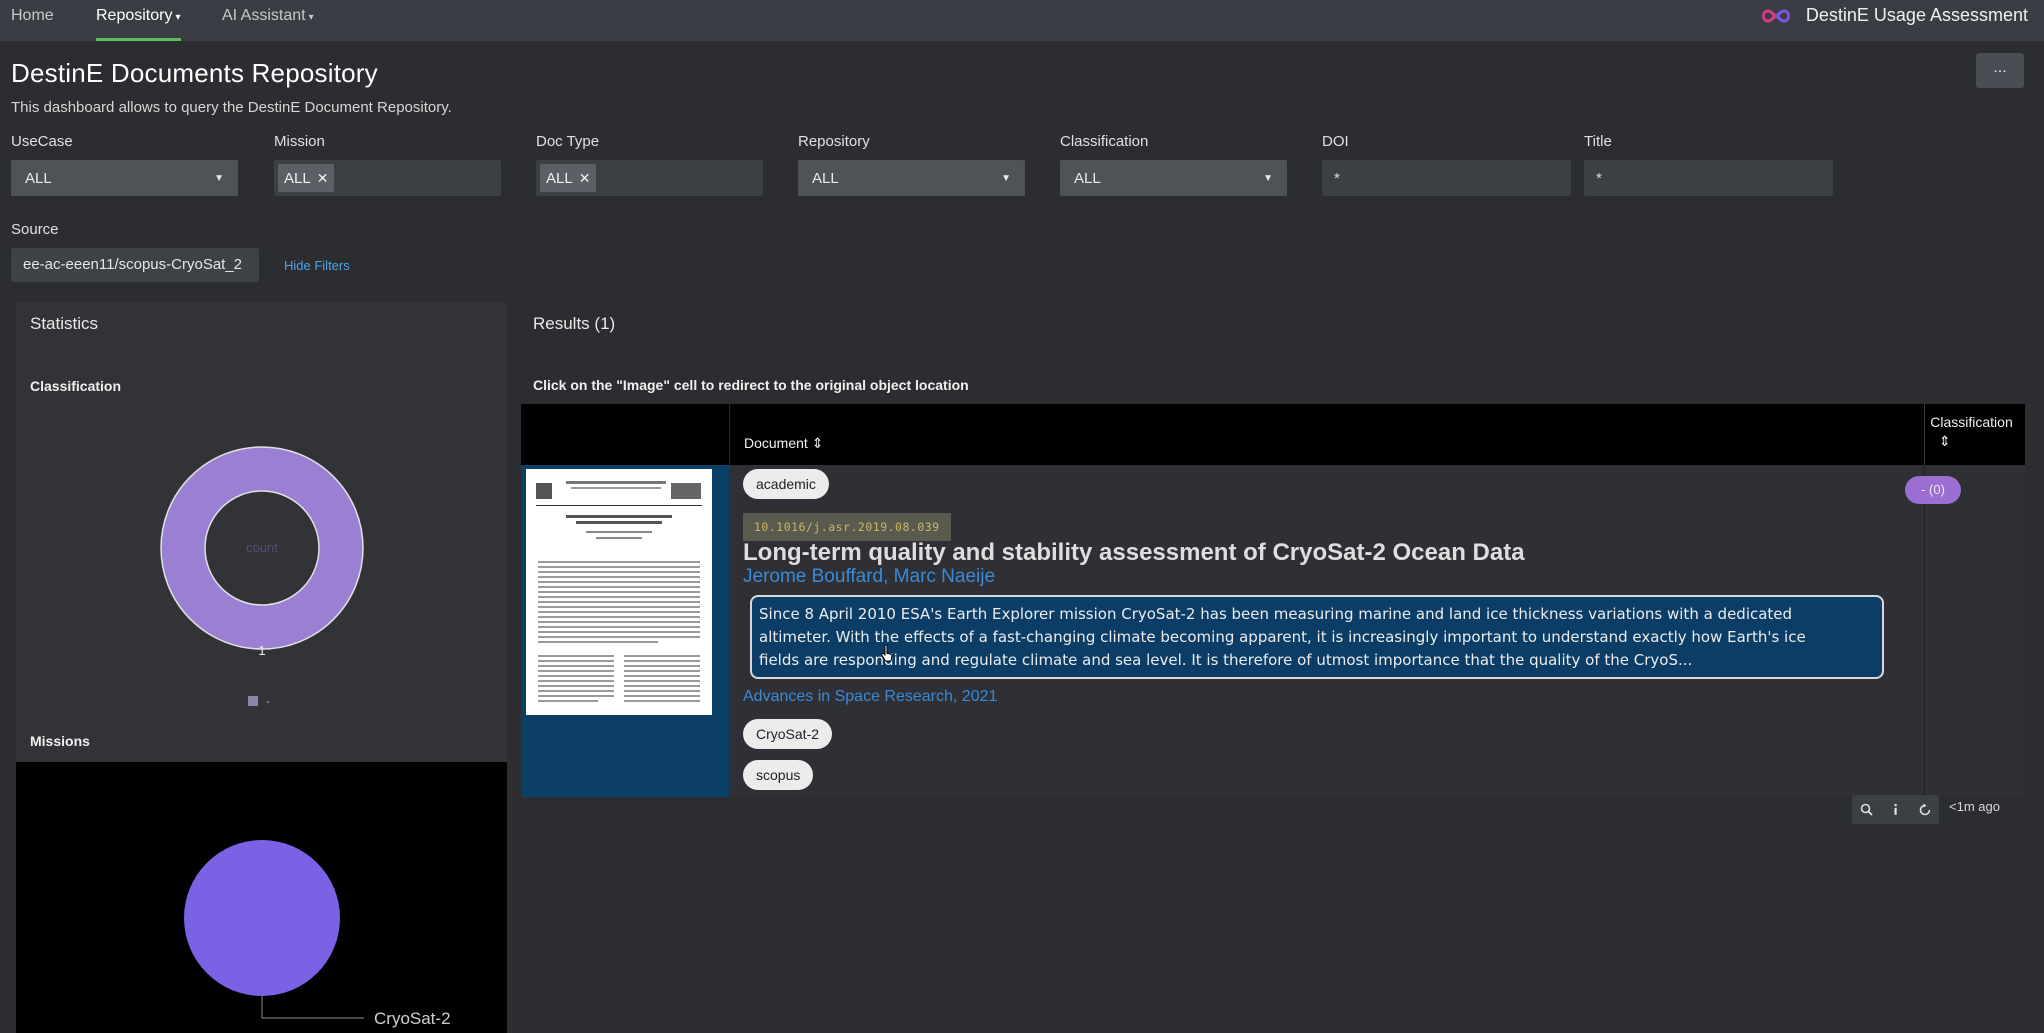  Describe the element at coordinates (262, 918) in the screenshot. I see `mission-pie-slice` at that location.